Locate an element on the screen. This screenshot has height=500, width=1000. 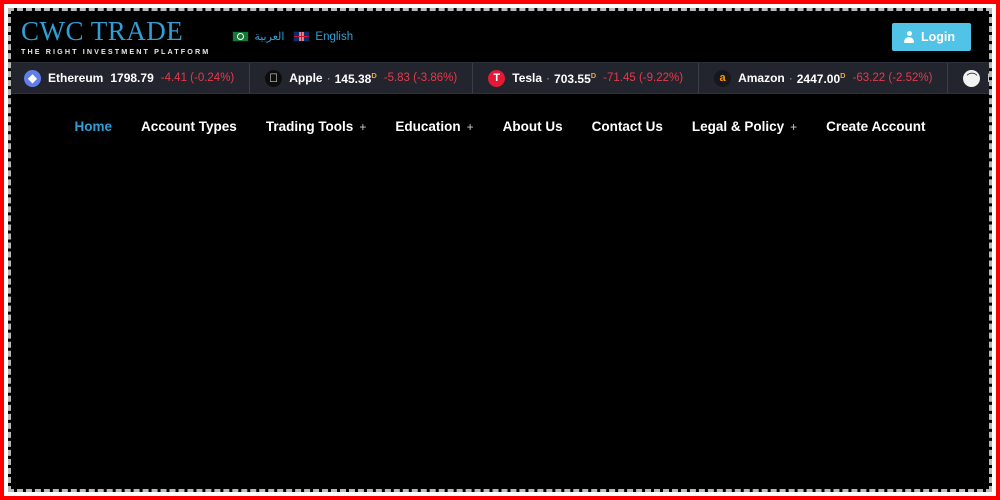
ticker-change: -71.45 (-9.22%) is located at coordinates (643, 78).